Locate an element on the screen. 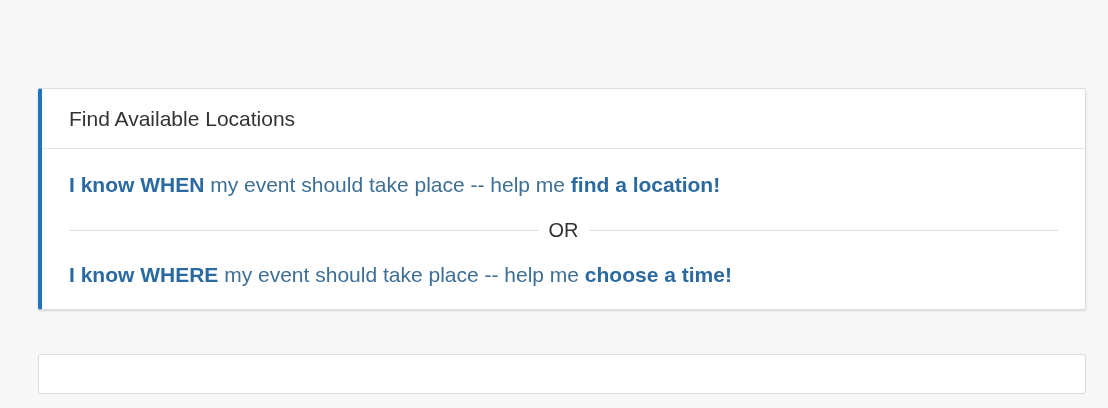 Image resolution: width=1108 pixels, height=408 pixels. option-link: I know WHEN my event should take place -- help me find a location! is located at coordinates (395, 185).